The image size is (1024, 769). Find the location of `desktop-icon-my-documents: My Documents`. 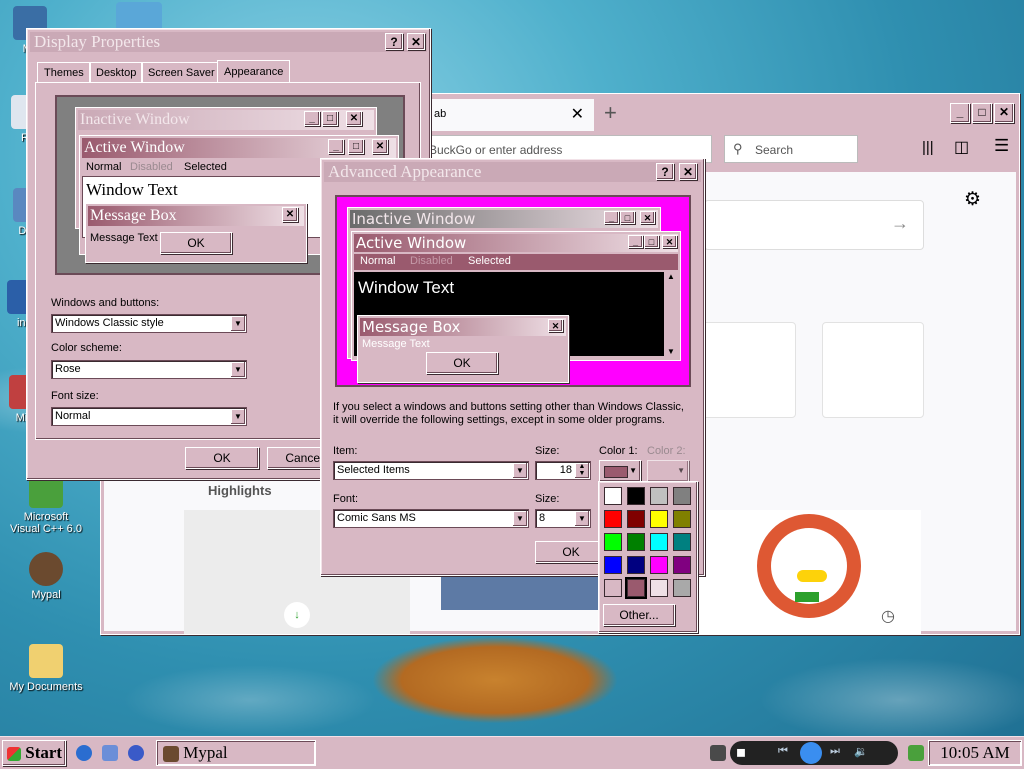

desktop-icon-my-documents: My Documents is located at coordinates (46, 668).